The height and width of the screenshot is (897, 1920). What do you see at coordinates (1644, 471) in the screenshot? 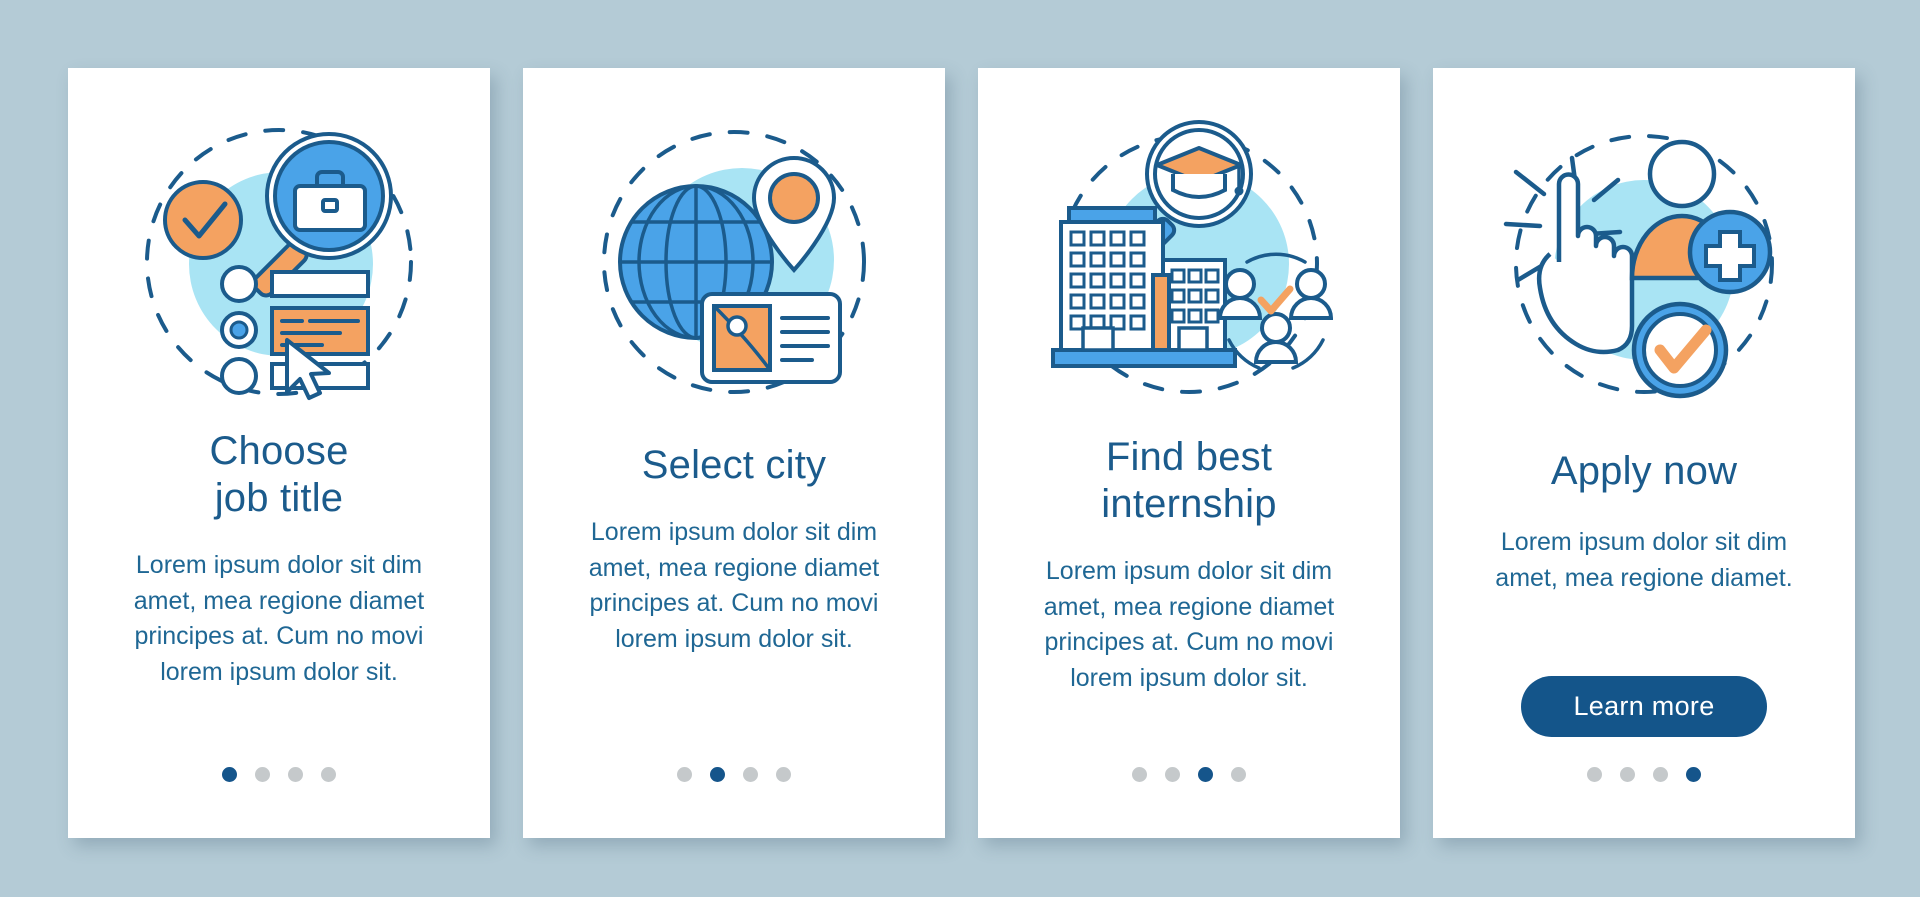
I see `card-title: Apply now` at bounding box center [1644, 471].